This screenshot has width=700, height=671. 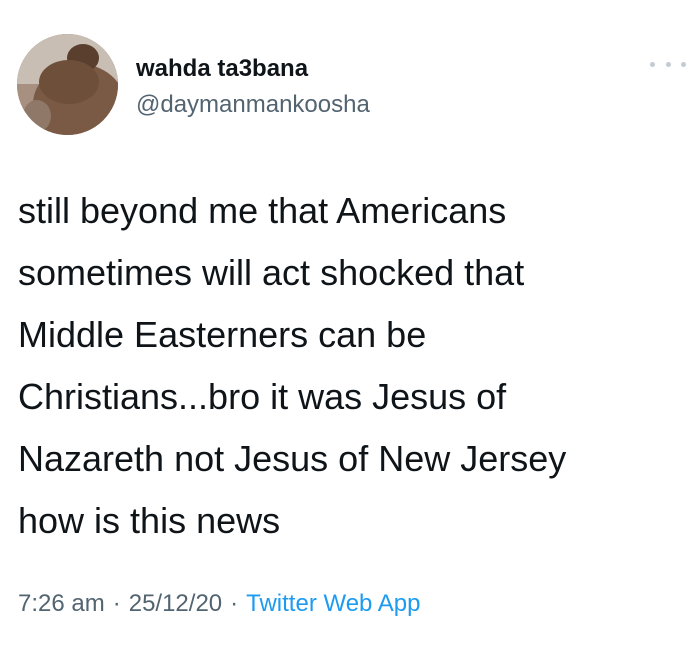 I want to click on user-handle: @daymanmankoosha, so click(x=253, y=105).